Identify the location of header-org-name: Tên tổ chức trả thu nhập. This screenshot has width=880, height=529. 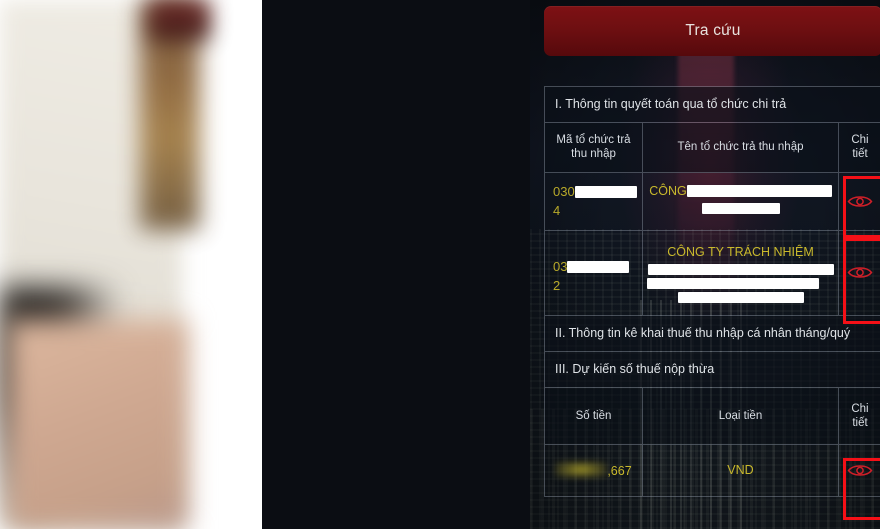
(741, 147).